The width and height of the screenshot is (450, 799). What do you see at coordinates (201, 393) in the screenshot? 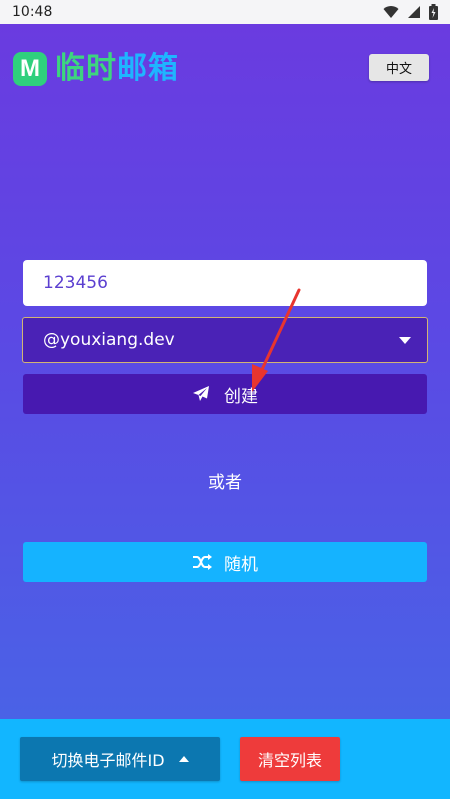
I see `paper-plane-icon` at bounding box center [201, 393].